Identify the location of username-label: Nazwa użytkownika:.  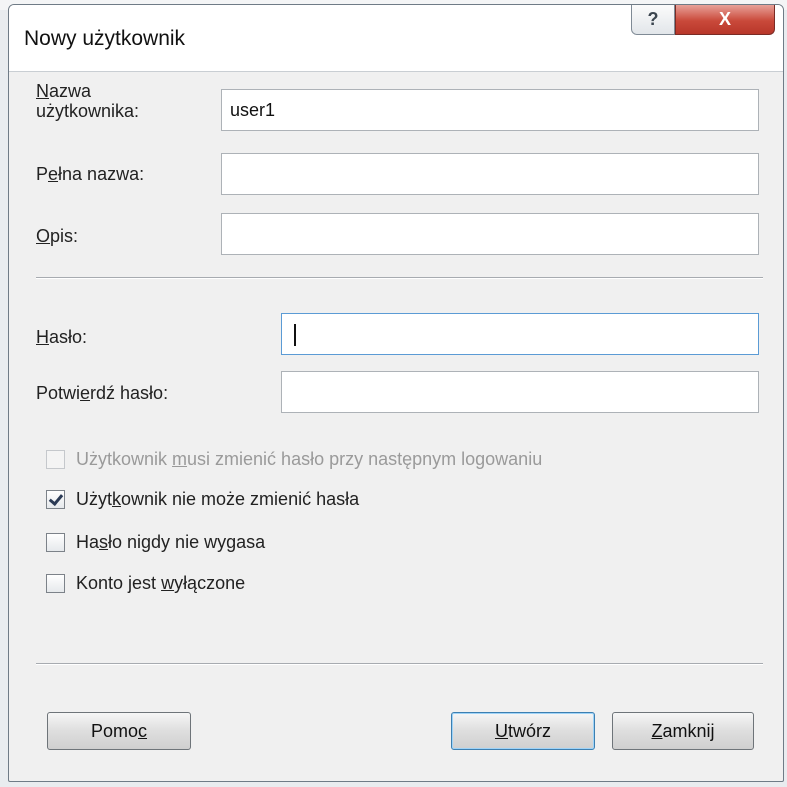
(88, 101).